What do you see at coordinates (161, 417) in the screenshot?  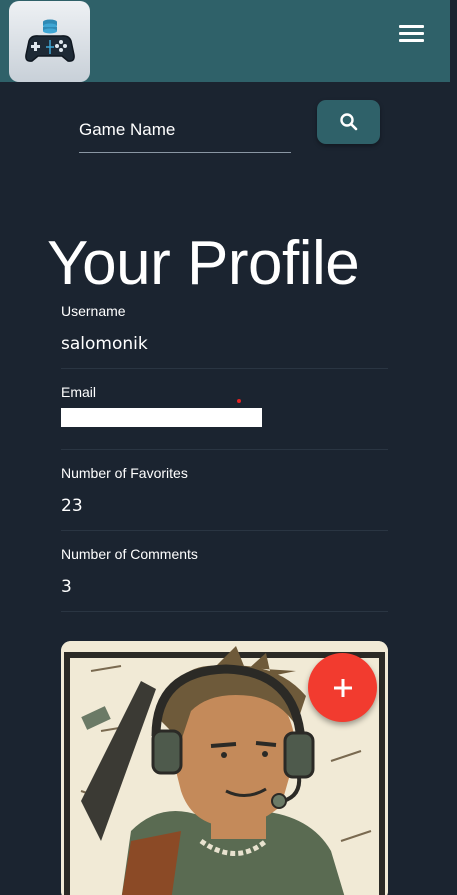 I see `email-redaction` at bounding box center [161, 417].